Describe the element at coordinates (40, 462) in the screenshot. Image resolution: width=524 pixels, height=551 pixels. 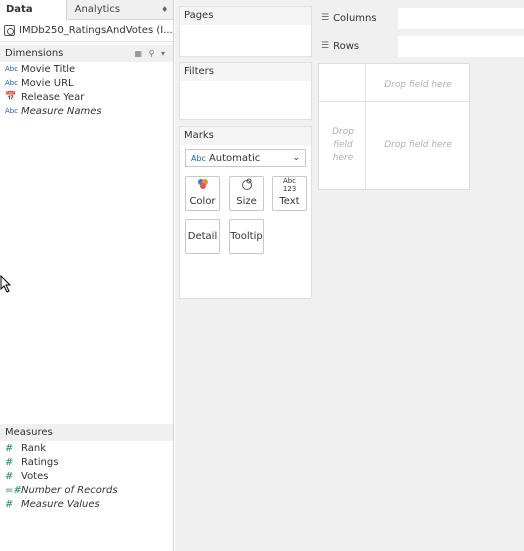
I see `field-label: Ratings` at that location.